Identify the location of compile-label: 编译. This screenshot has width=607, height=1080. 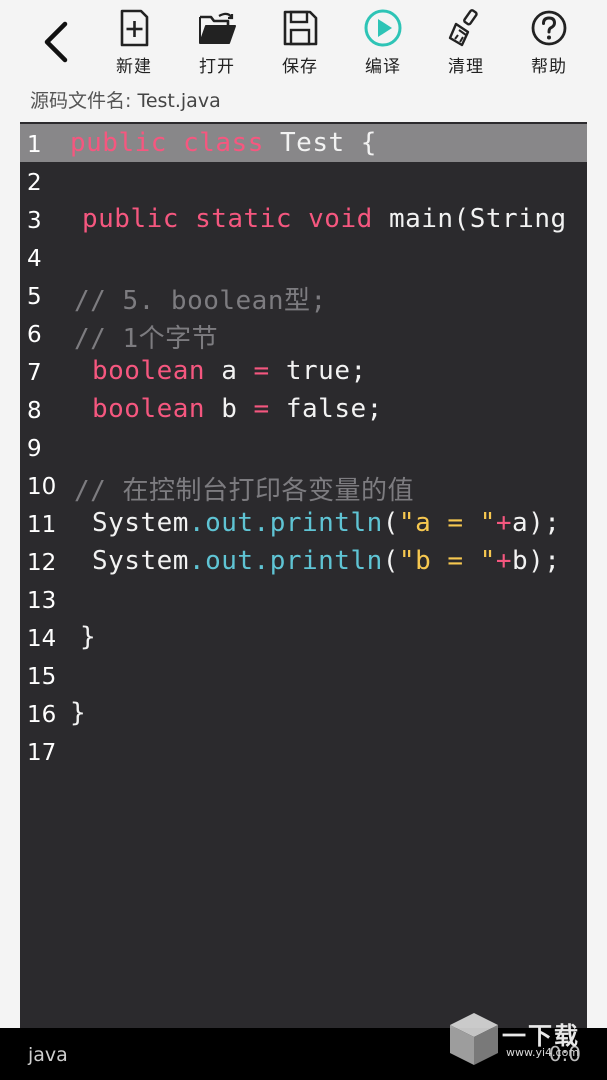
(383, 67).